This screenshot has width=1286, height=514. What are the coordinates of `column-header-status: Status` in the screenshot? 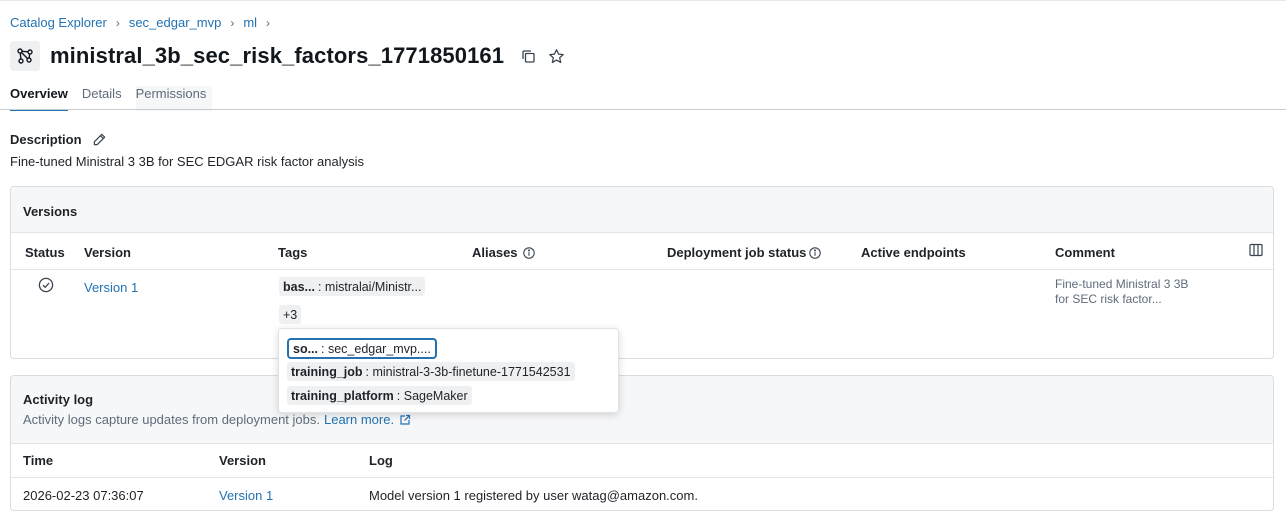 It's located at (45, 252).